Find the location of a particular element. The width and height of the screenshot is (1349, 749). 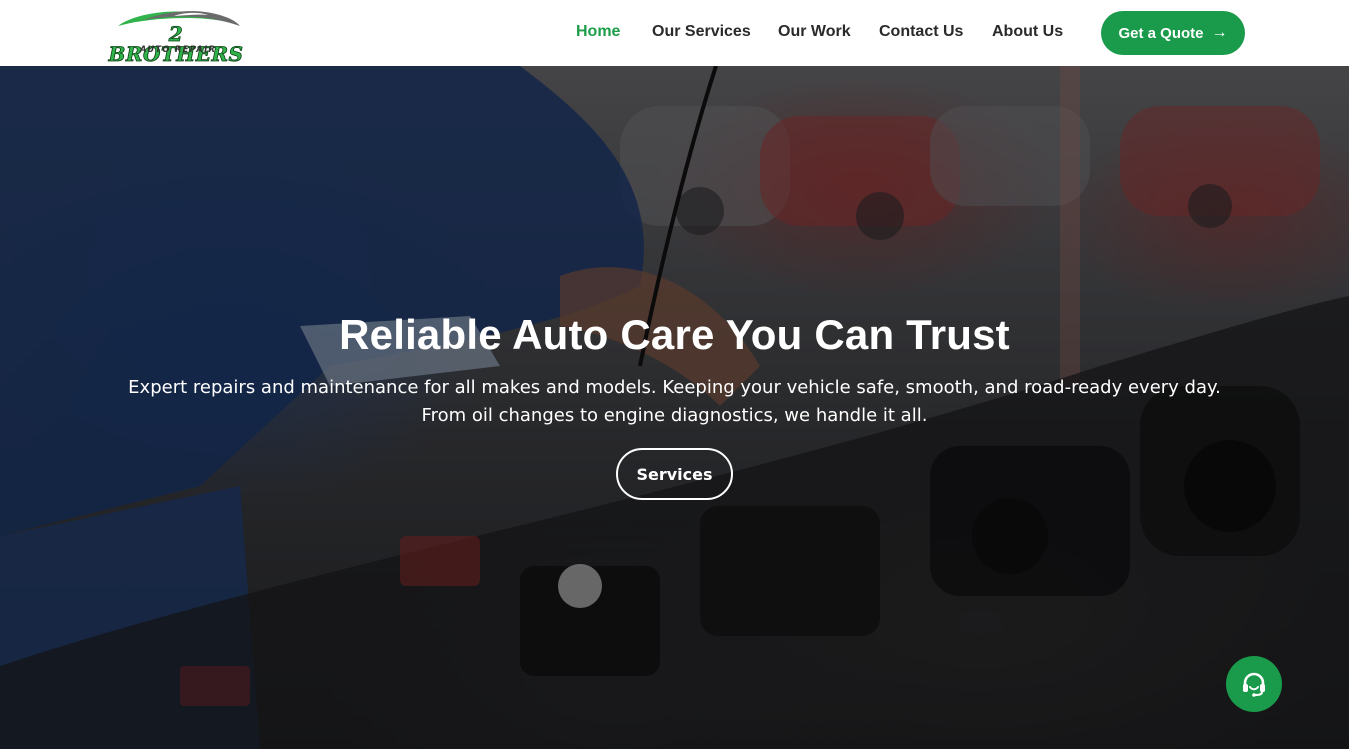

brand-name: 2 BROTHERS is located at coordinates (176, 44).